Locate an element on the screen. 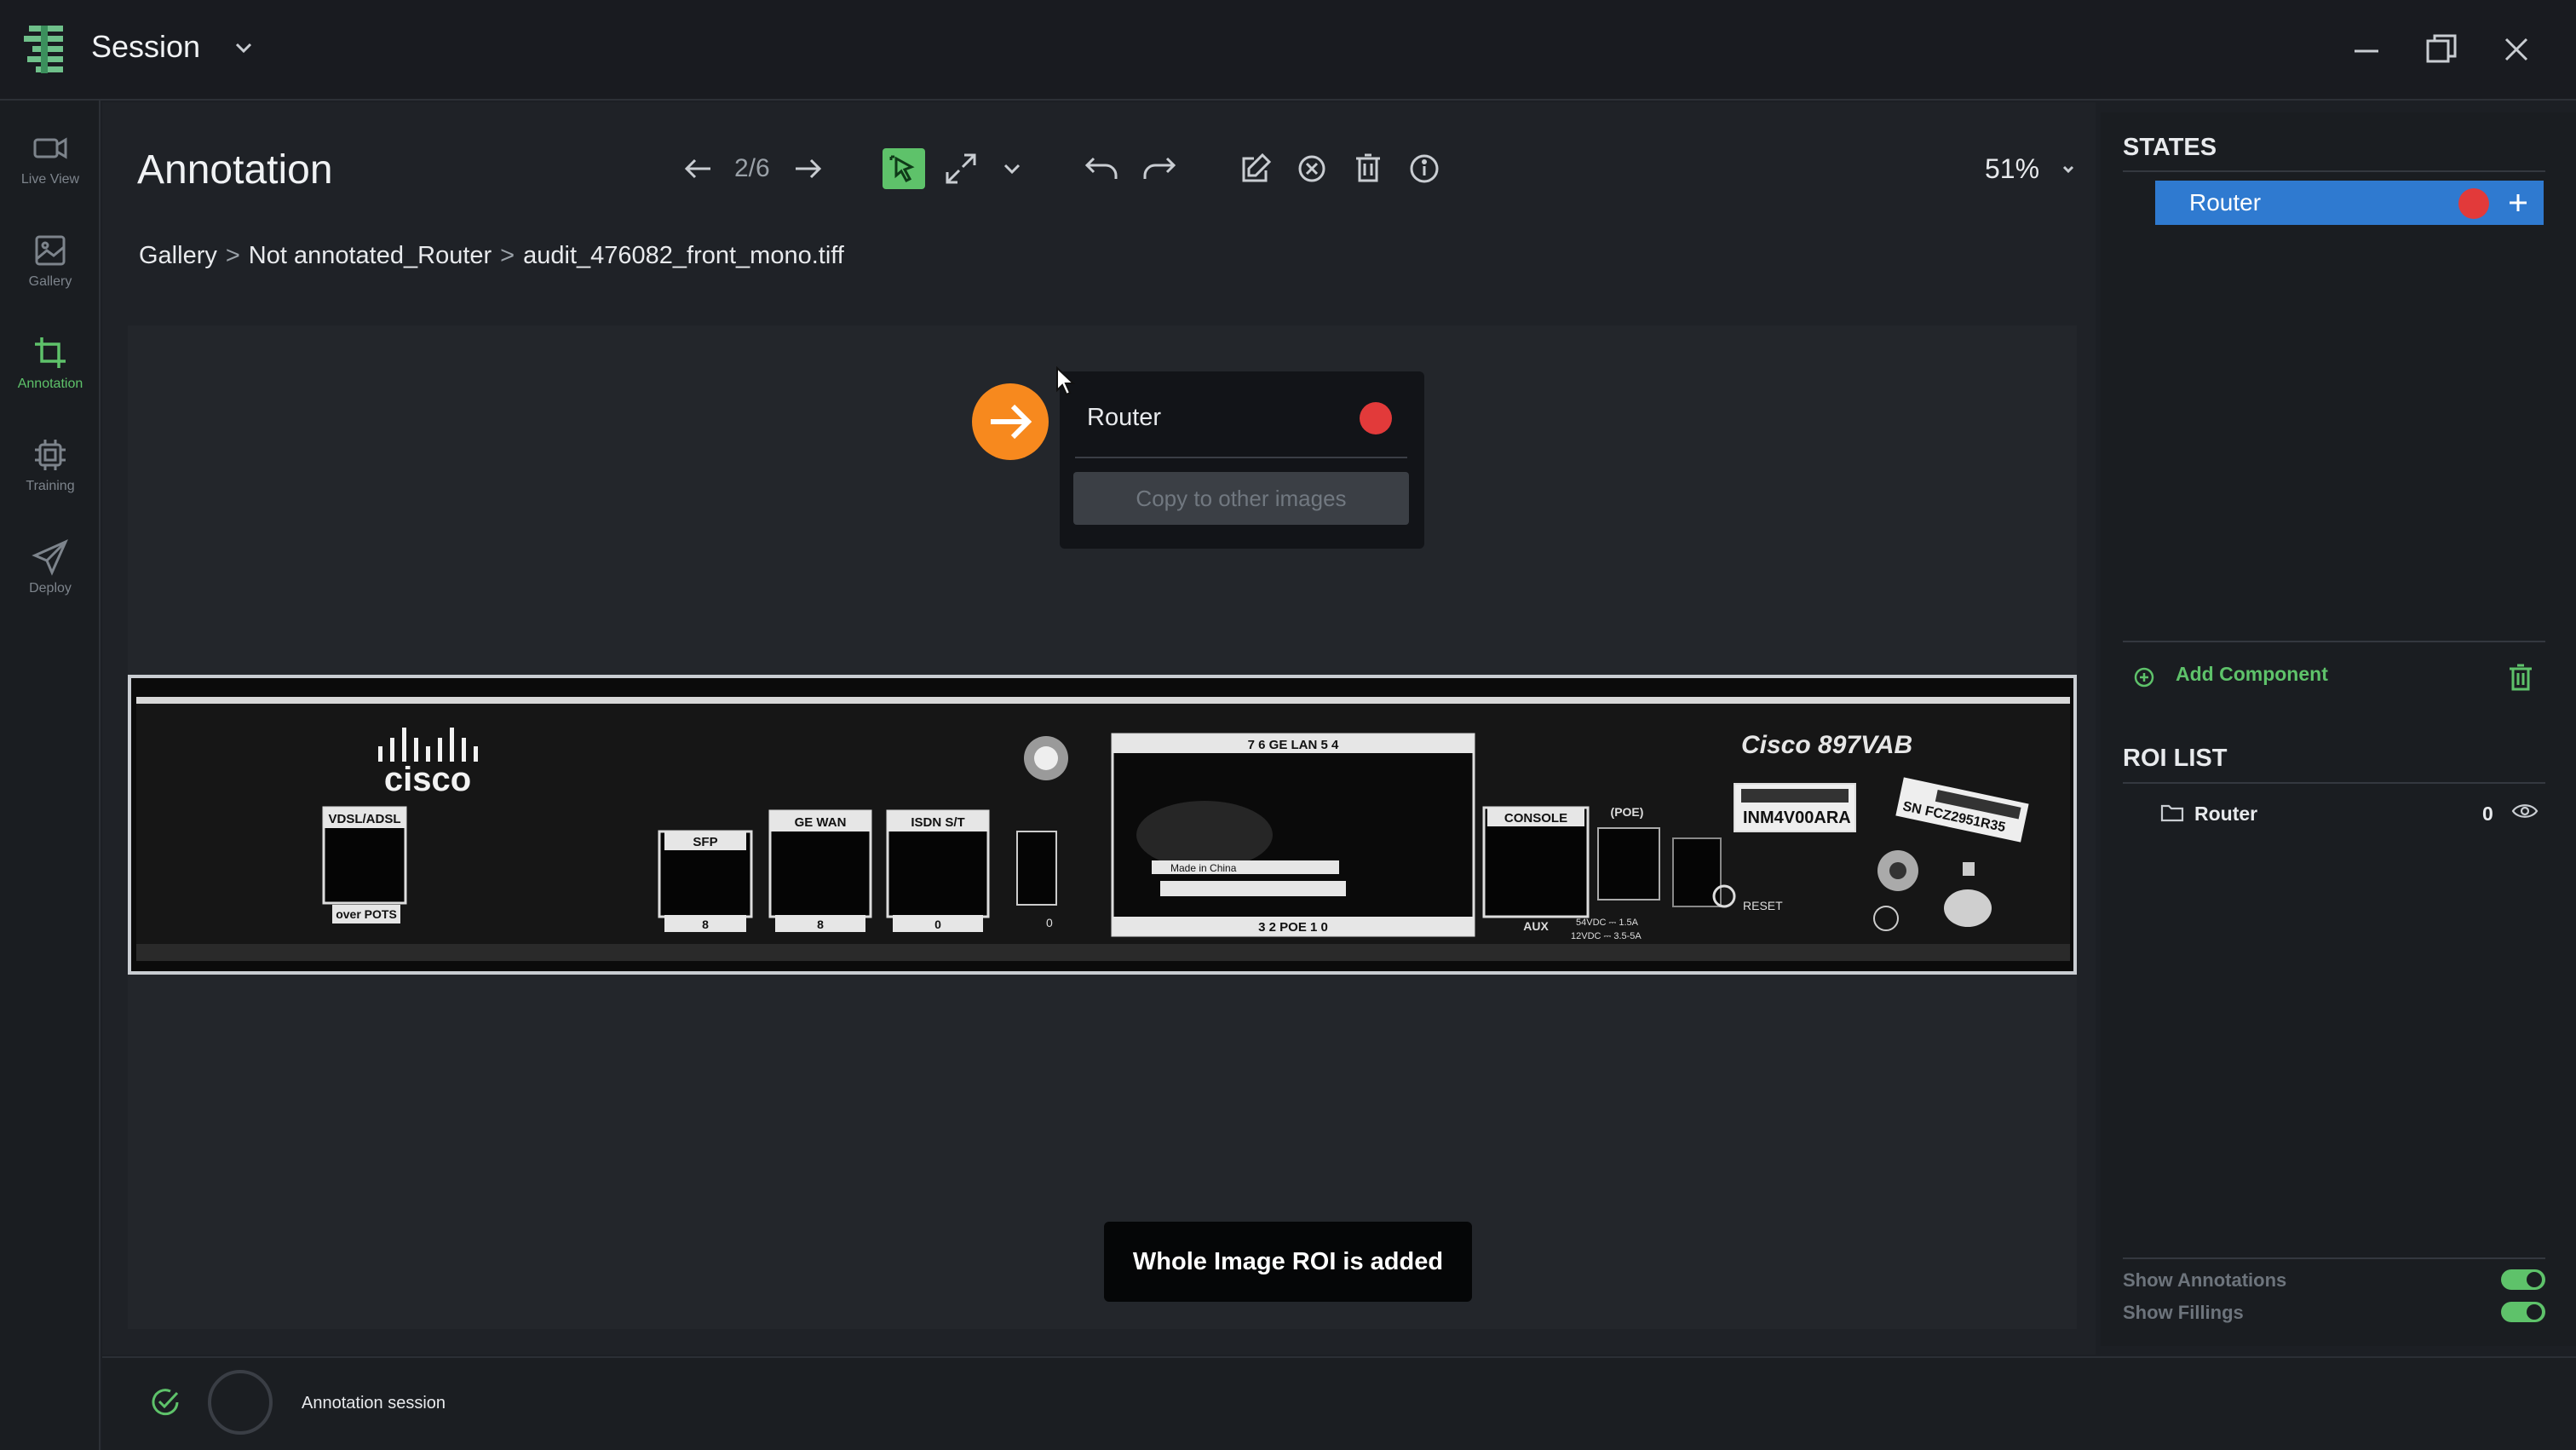  edit-icon is located at coordinates (1256, 169).